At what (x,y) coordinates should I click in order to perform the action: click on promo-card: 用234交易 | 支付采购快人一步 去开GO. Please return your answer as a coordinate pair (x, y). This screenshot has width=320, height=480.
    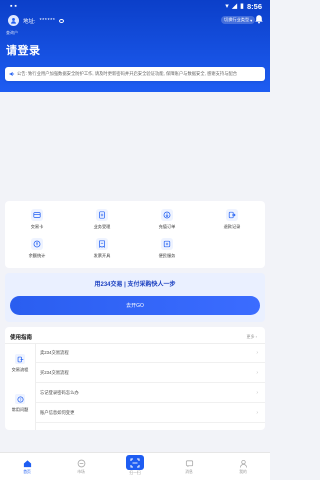
    Looking at the image, I should click on (135, 297).